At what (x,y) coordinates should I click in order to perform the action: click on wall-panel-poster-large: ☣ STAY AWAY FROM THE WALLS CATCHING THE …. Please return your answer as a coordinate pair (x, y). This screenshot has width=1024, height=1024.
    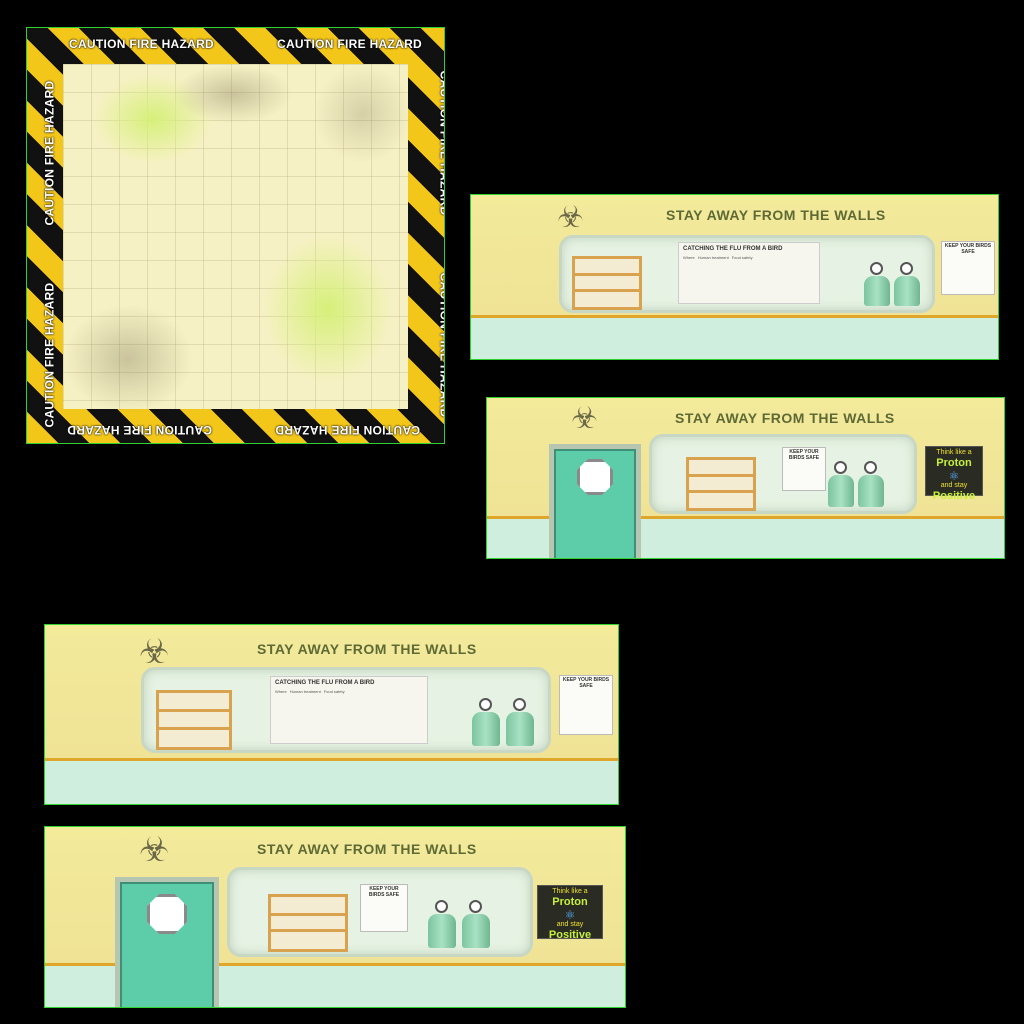
    Looking at the image, I should click on (331, 714).